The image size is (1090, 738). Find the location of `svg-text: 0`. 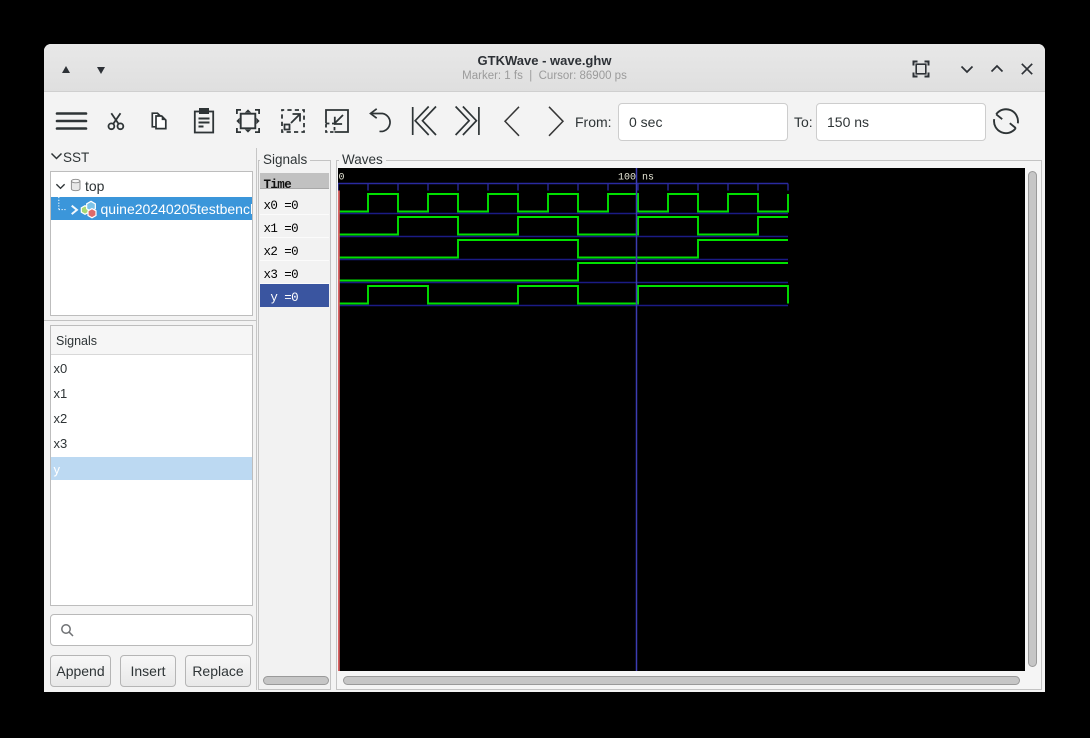

svg-text: 0 is located at coordinates (342, 178).